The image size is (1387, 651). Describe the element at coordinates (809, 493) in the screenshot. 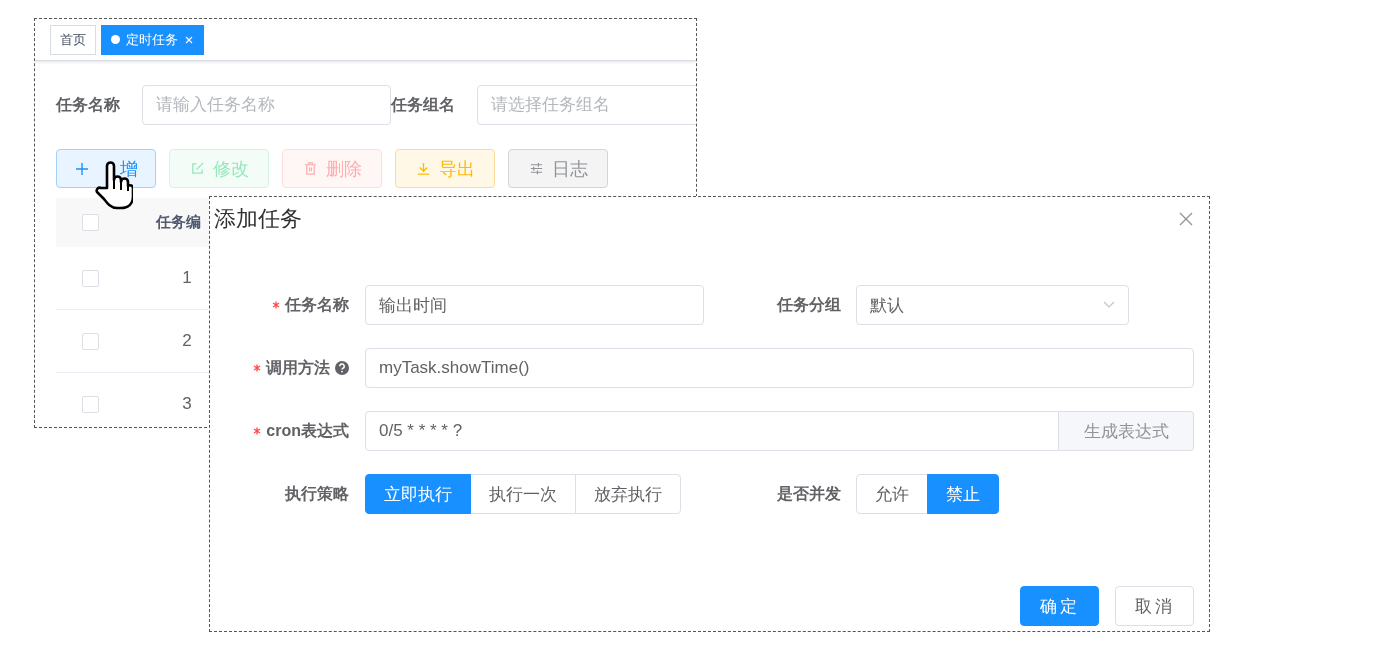

I see `field-label: 是否并发` at that location.